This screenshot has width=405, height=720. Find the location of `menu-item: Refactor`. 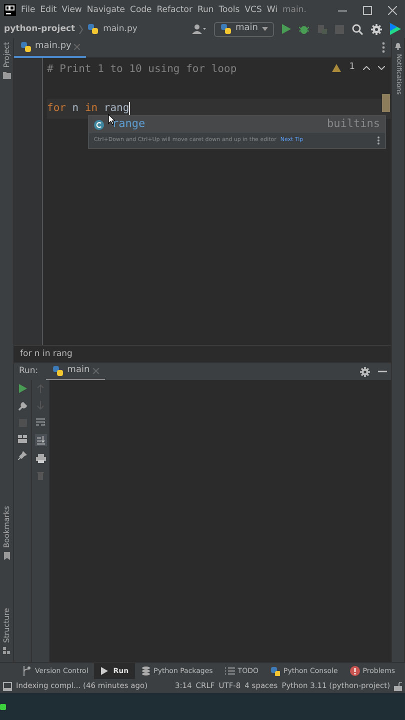

menu-item: Refactor is located at coordinates (174, 10).